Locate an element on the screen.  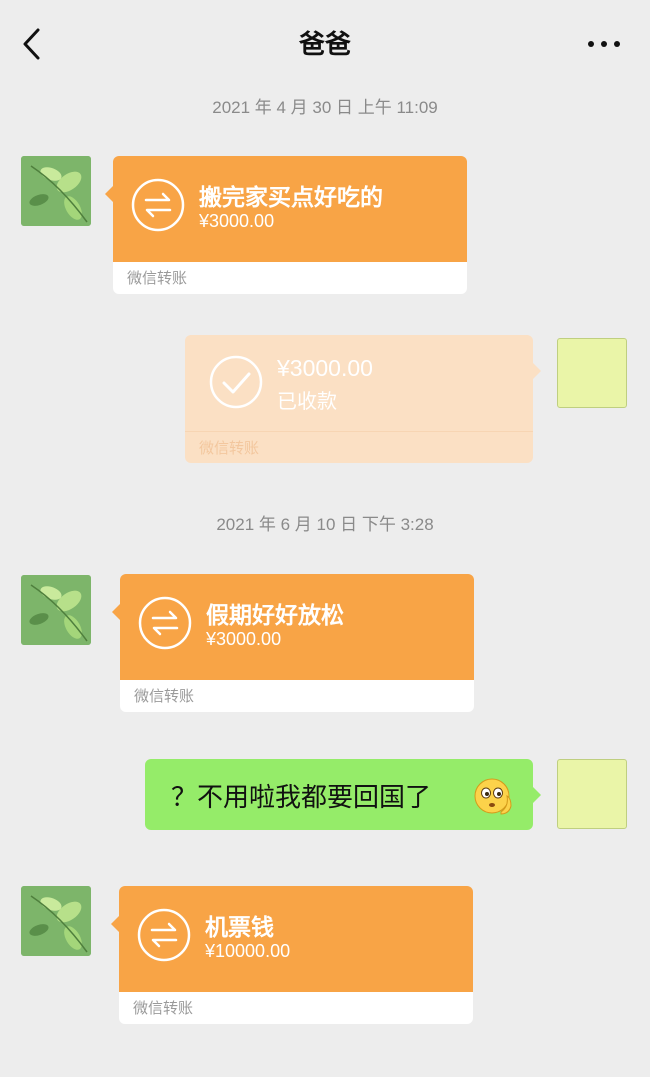
transfer-received-card: ¥3000.00 已收款 微信转账 is located at coordinates (363, 399).